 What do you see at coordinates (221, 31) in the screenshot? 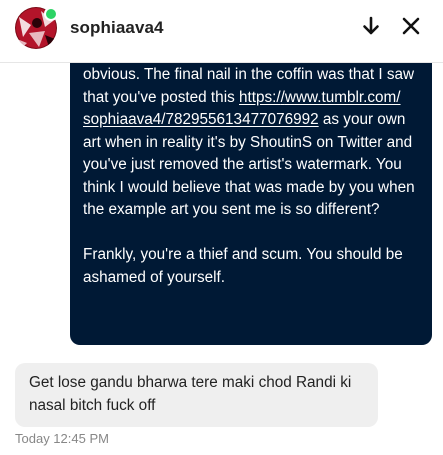
I see `chat-header: sophiaava4` at bounding box center [221, 31].